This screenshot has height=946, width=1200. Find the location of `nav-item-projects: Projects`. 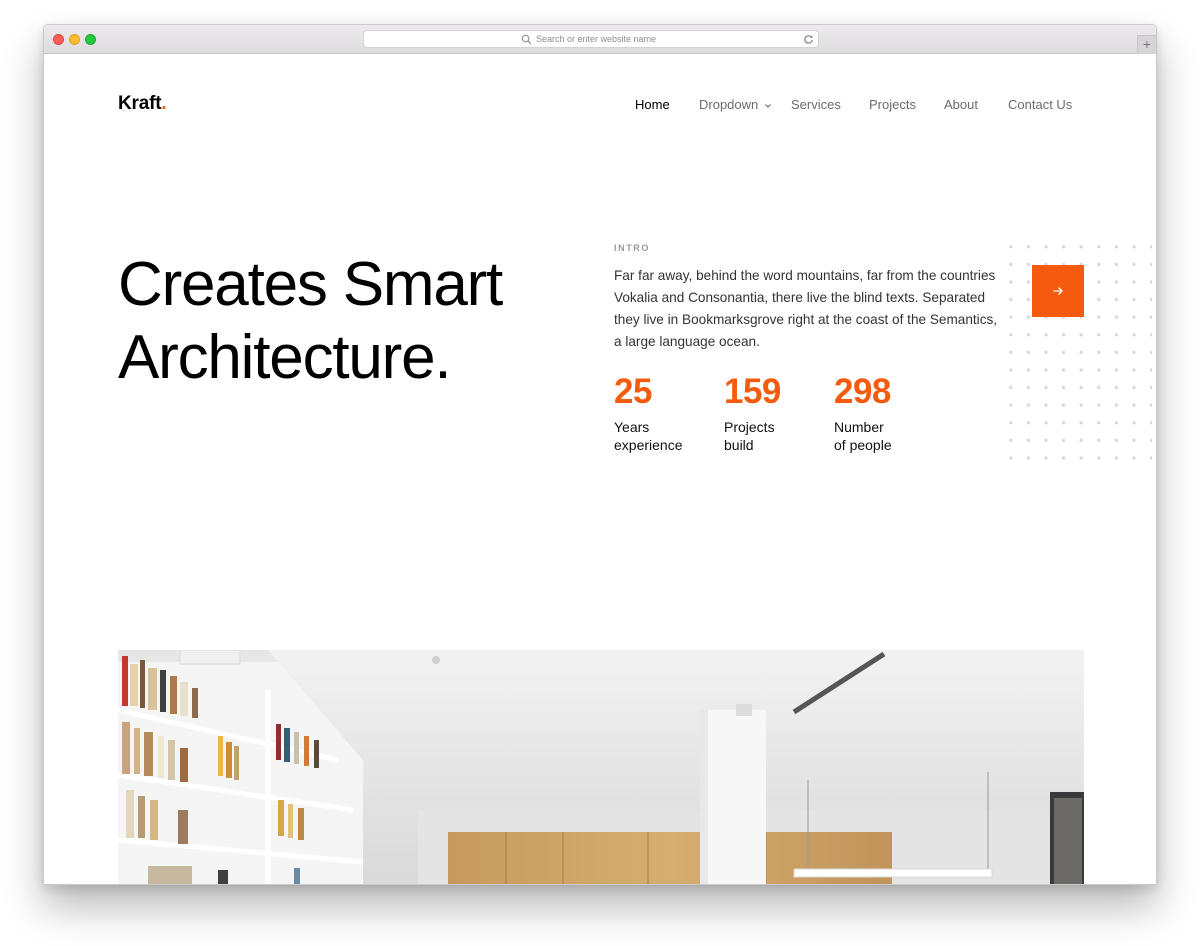

nav-item-projects: Projects is located at coordinates (892, 104).